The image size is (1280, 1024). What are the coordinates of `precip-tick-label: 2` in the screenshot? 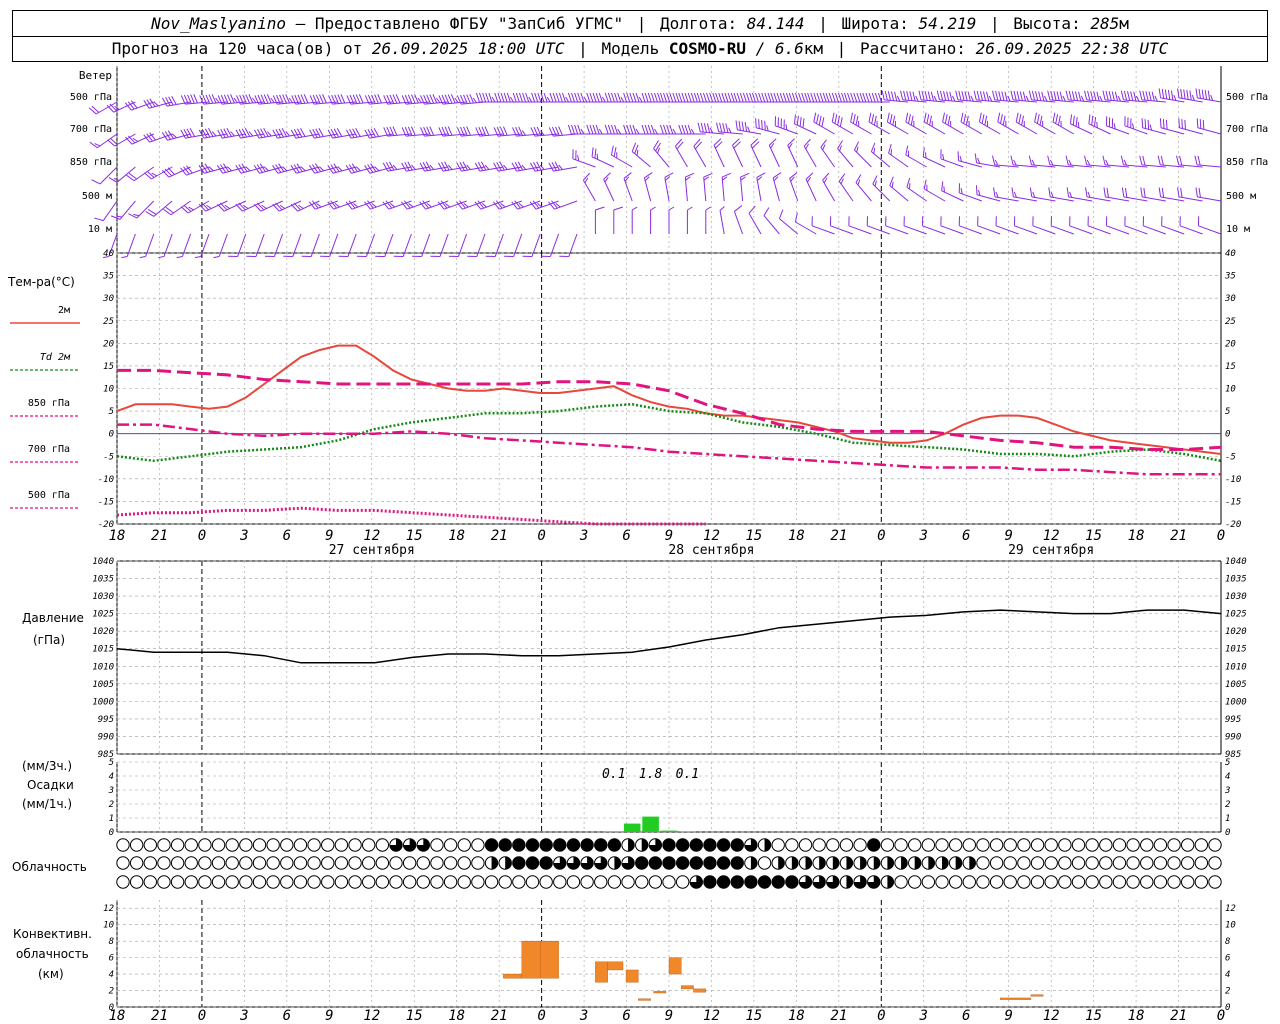 It's located at (1227, 805).